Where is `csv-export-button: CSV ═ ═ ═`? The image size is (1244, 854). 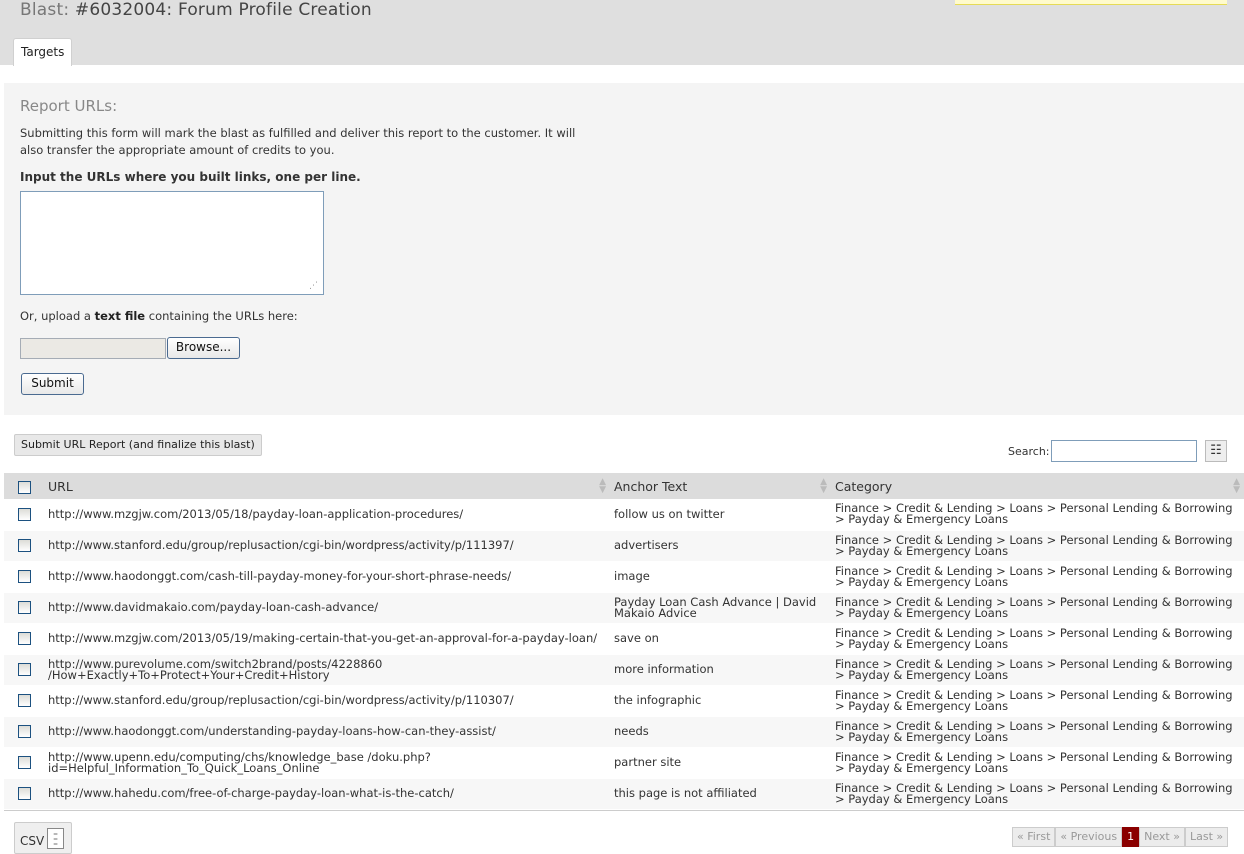 csv-export-button: CSV ═ ═ ═ is located at coordinates (43, 838).